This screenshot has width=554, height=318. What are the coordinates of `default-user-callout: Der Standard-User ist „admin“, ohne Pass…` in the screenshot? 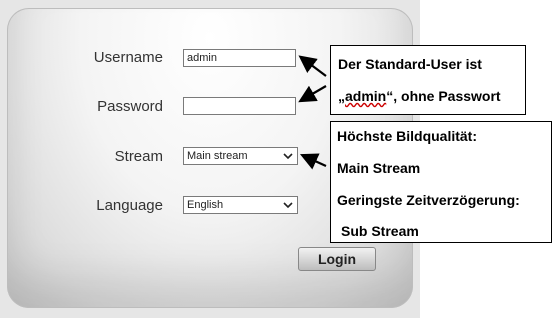 It's located at (428, 80).